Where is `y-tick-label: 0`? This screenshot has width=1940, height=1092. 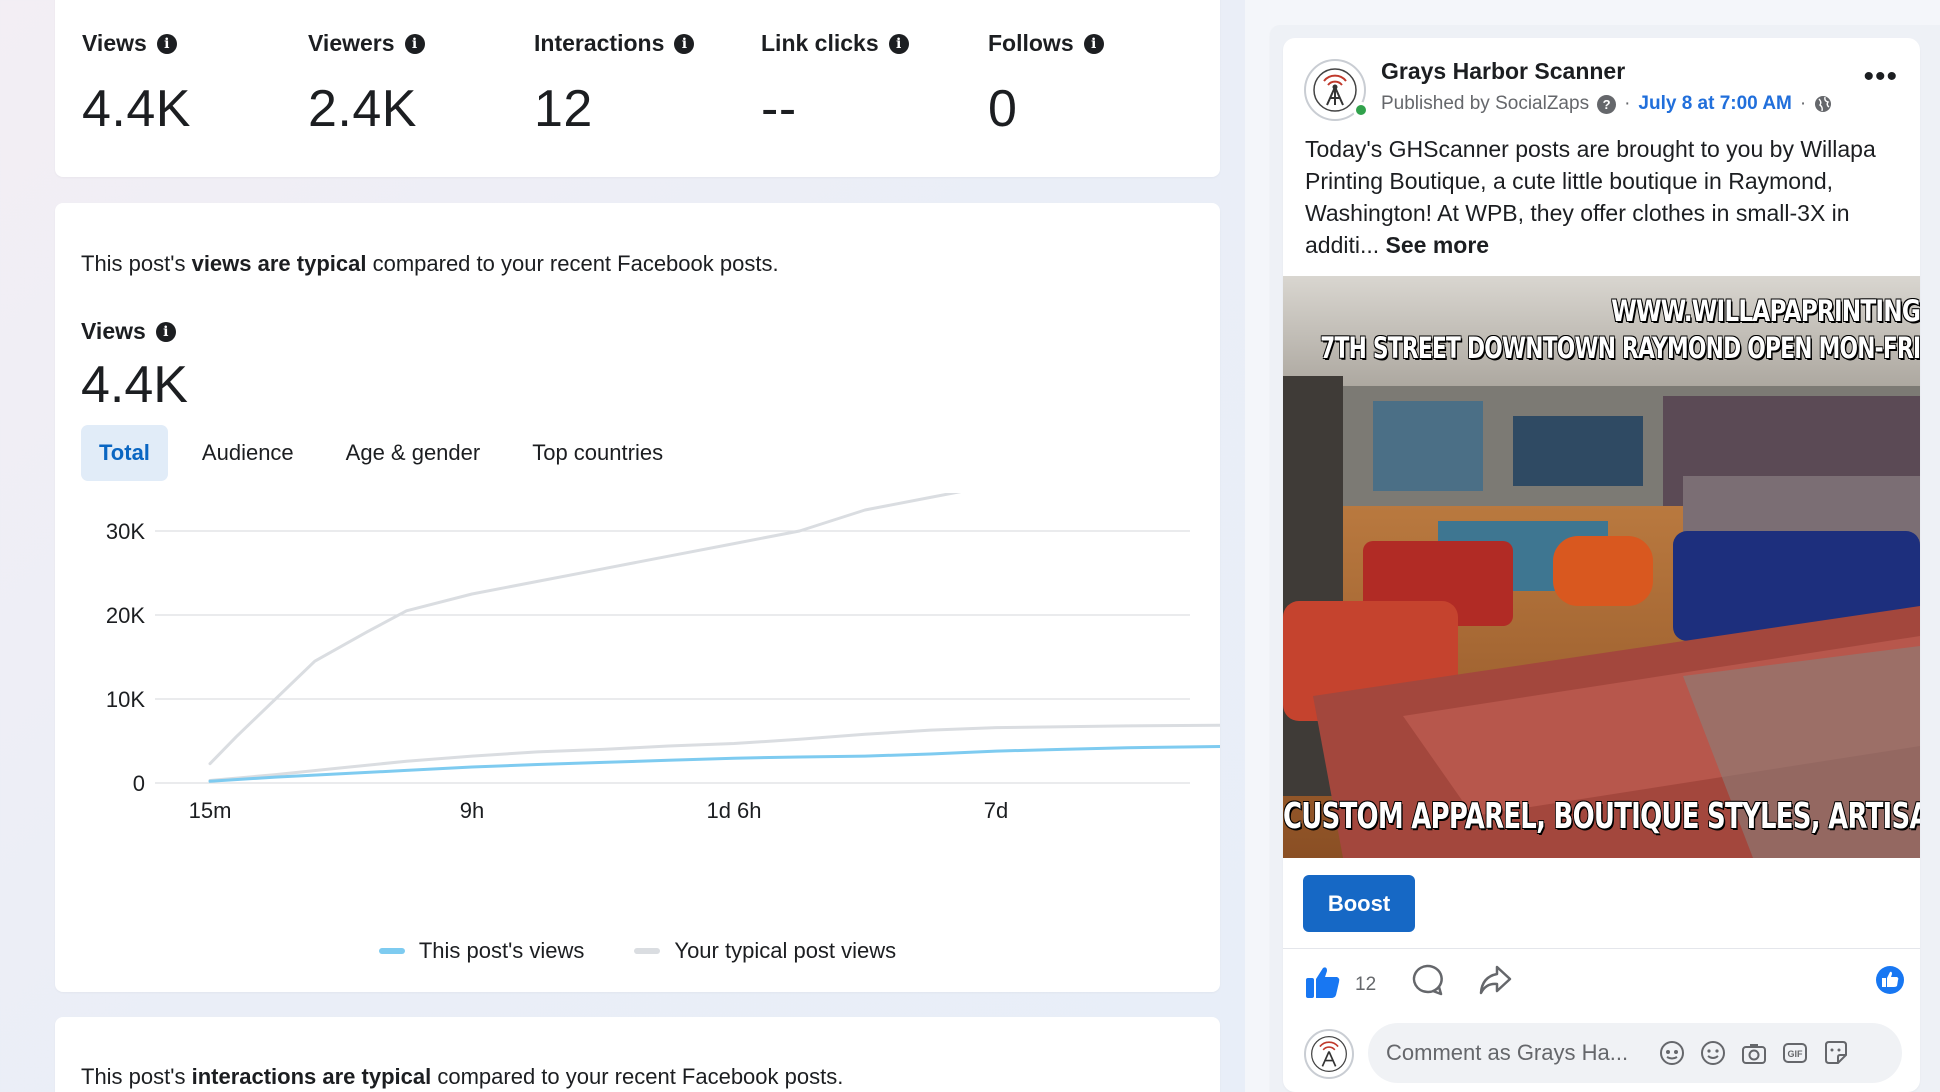
y-tick-label: 0 is located at coordinates (139, 783).